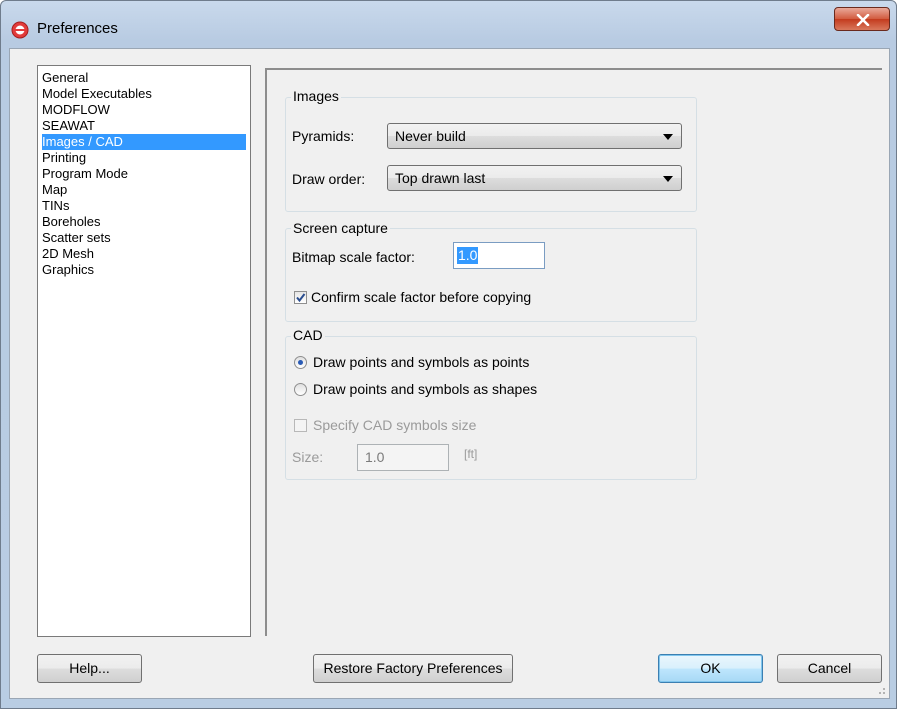  Describe the element at coordinates (534, 178) in the screenshot. I see `draw-order-dropdown: Top drawn last` at that location.